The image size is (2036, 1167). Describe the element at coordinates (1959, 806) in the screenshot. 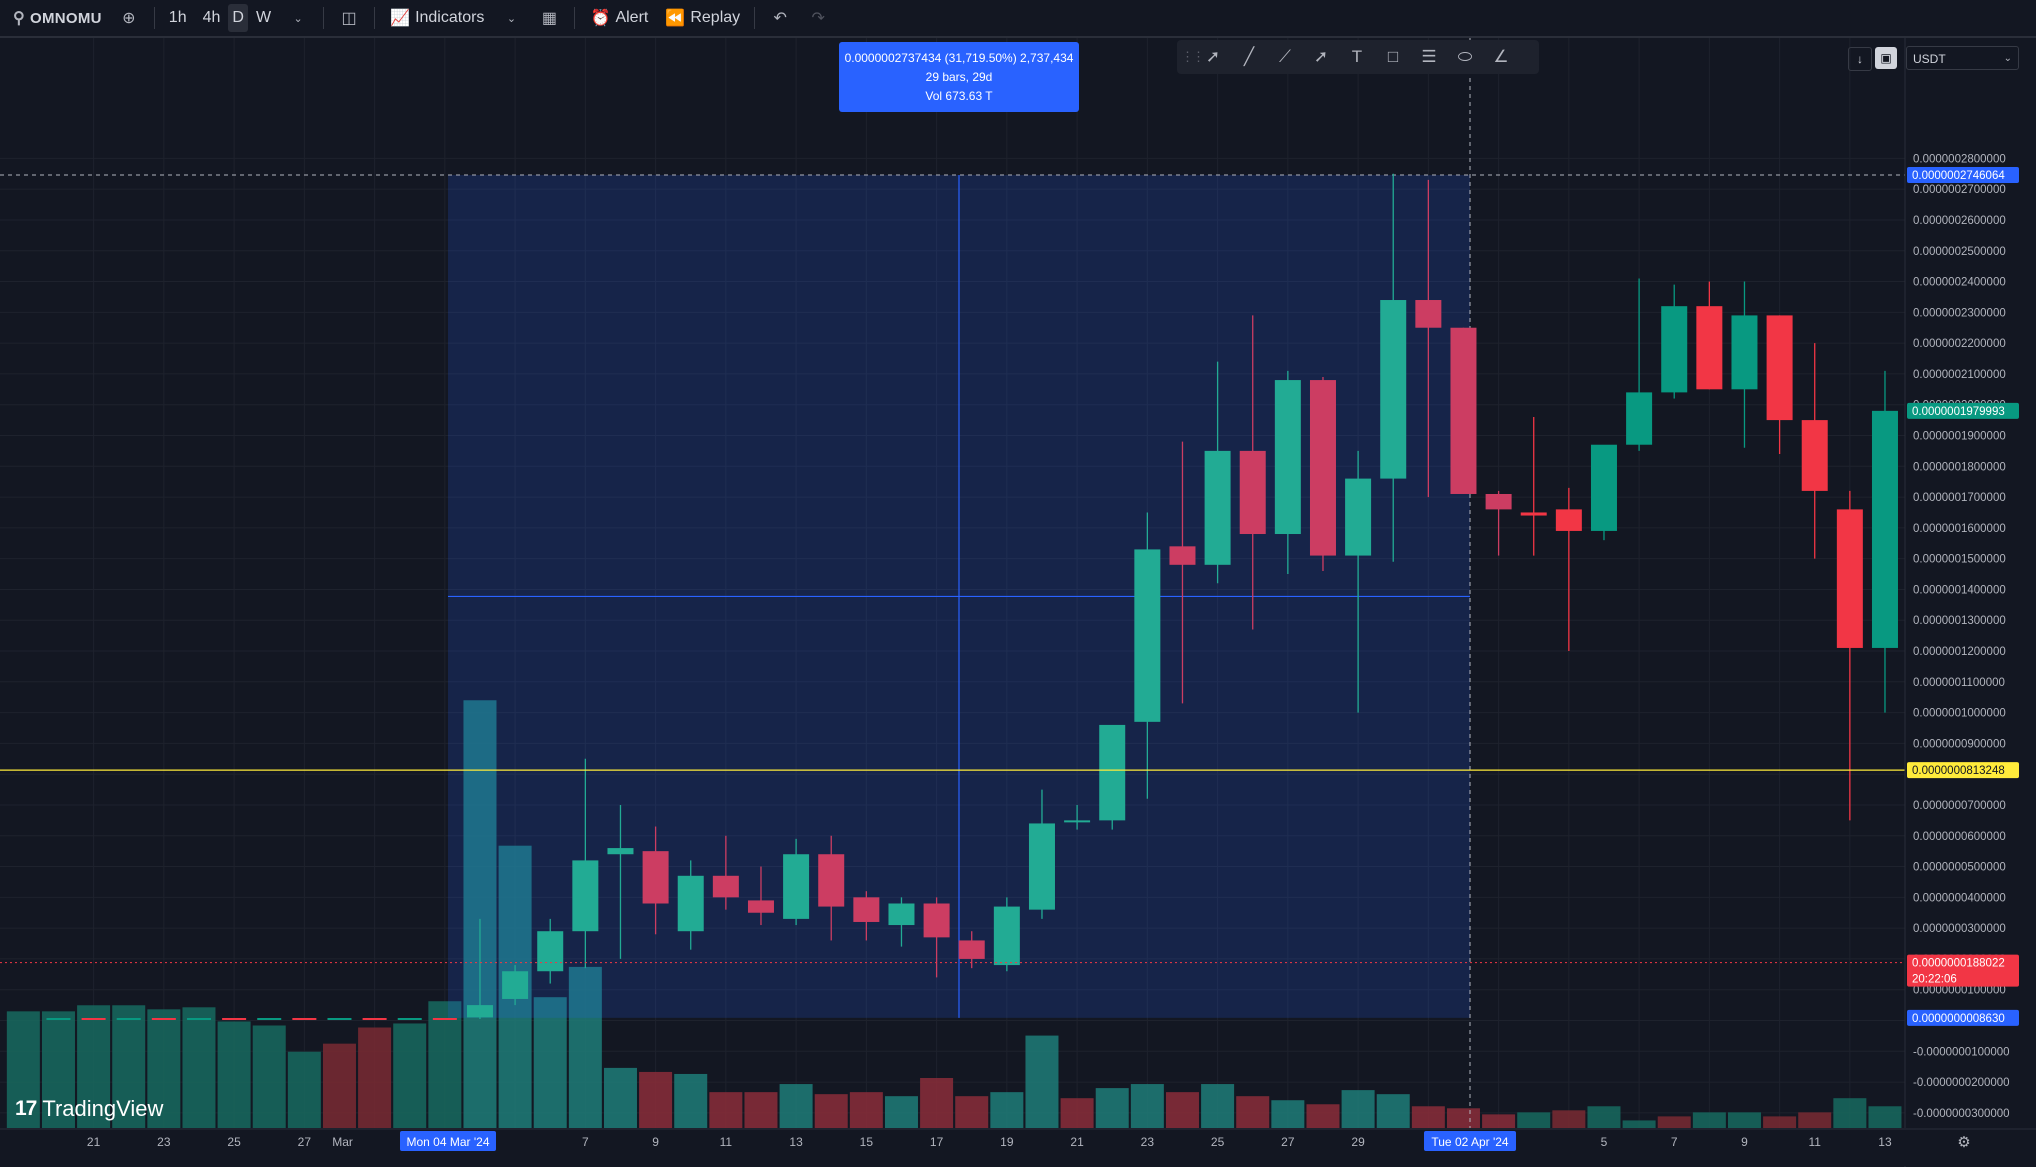

I see `price-tick-label: 0.0000000700000` at that location.